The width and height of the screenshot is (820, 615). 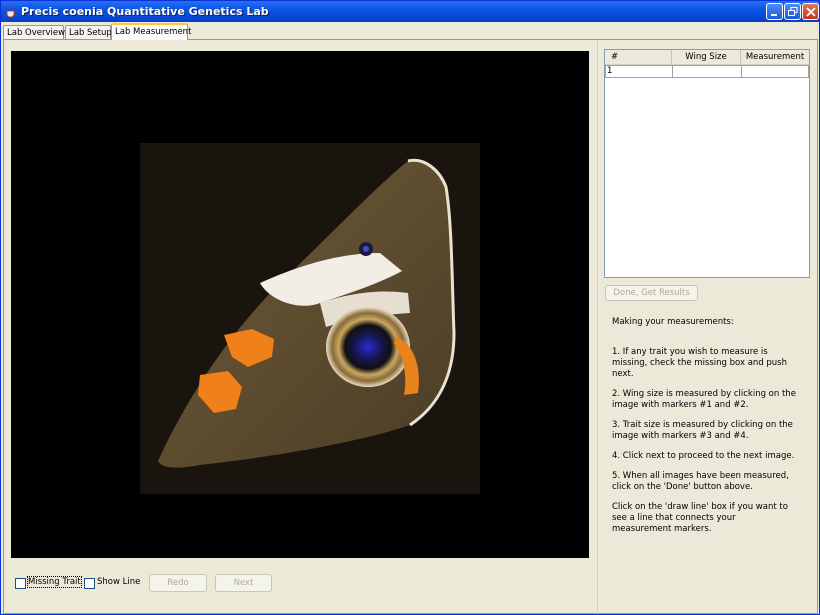 What do you see at coordinates (145, 11) in the screenshot?
I see `window-title: Precis coenia Quantitative Genetics Lab` at bounding box center [145, 11].